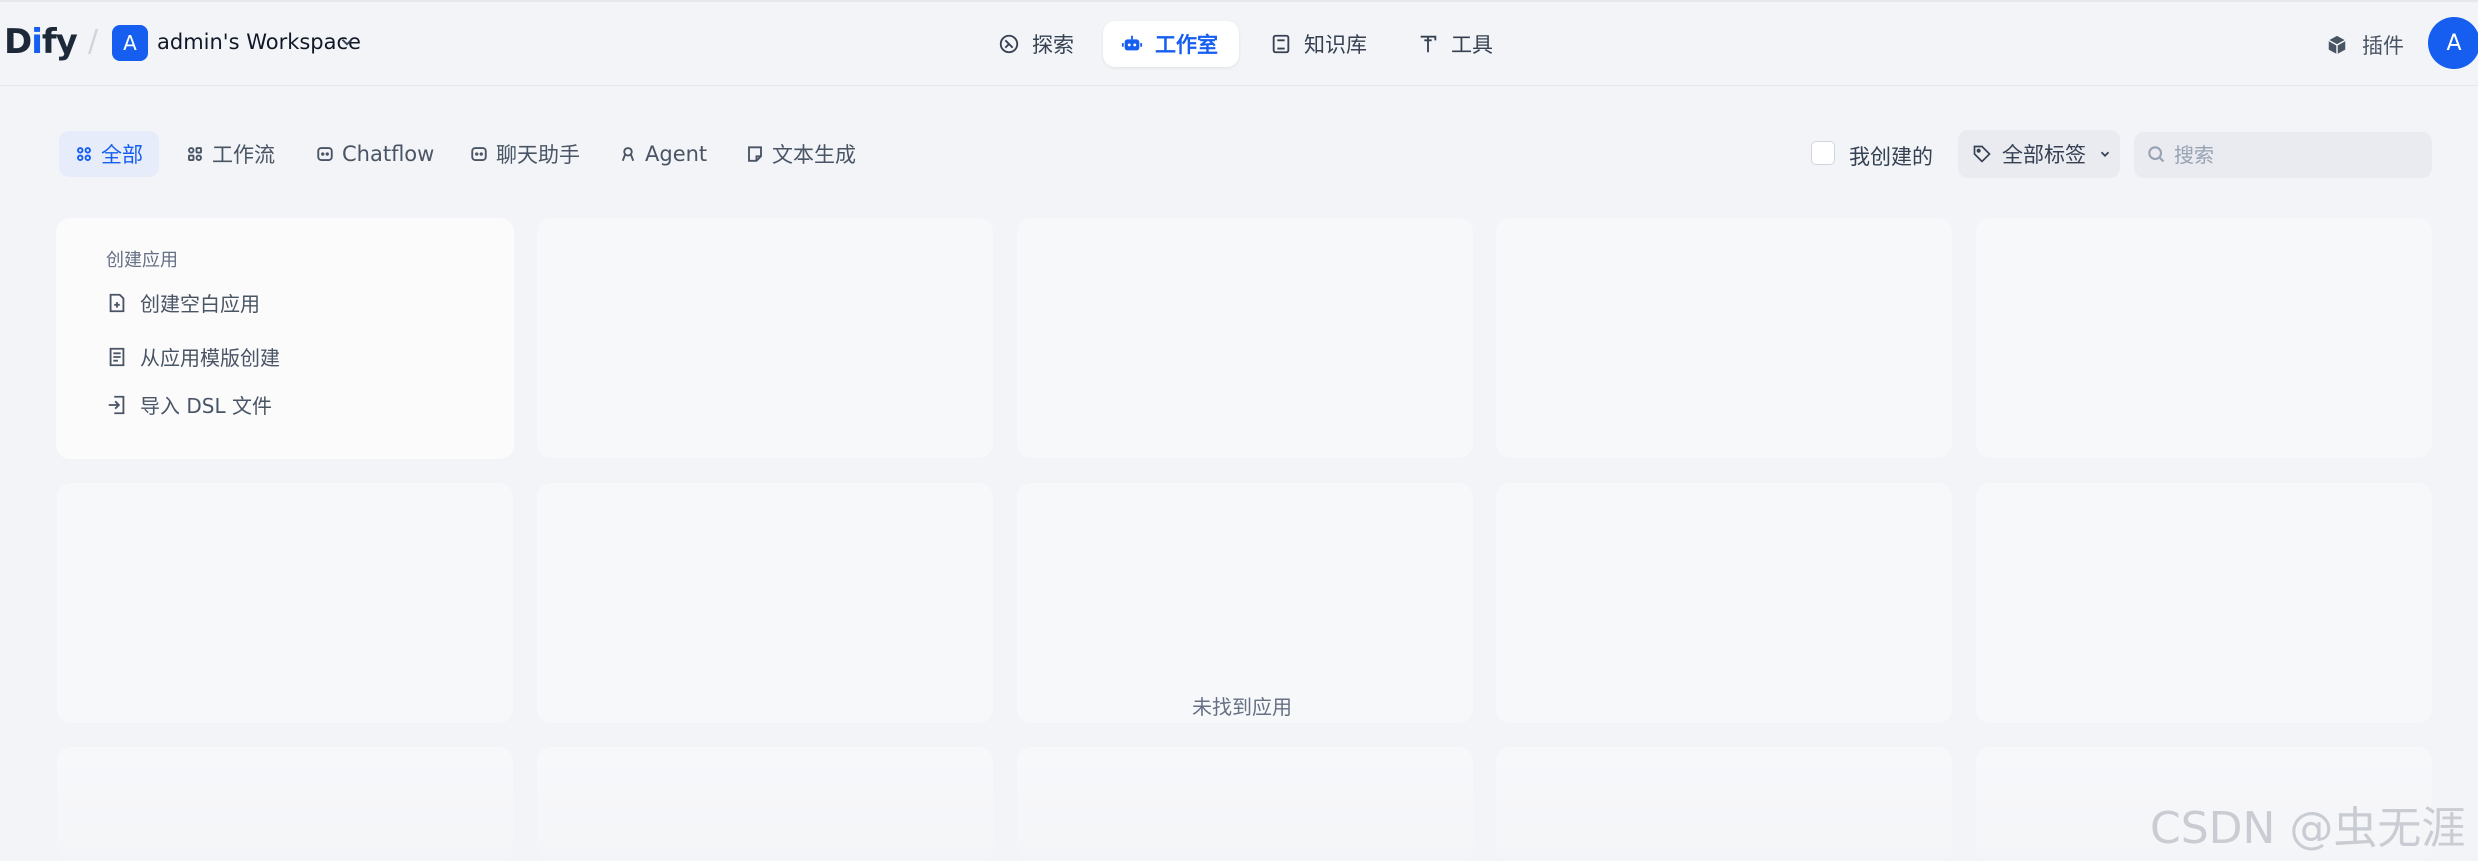 The width and height of the screenshot is (2478, 861). Describe the element at coordinates (1891, 156) in the screenshot. I see `created-by-me-label: 我创建的` at that location.